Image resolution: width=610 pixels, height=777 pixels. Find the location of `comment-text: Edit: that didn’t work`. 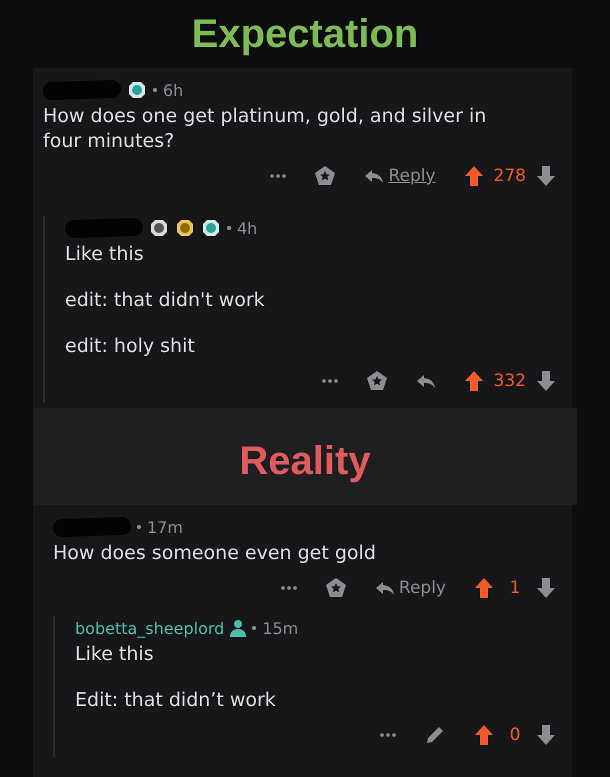

comment-text: Edit: that didn’t work is located at coordinates (176, 700).